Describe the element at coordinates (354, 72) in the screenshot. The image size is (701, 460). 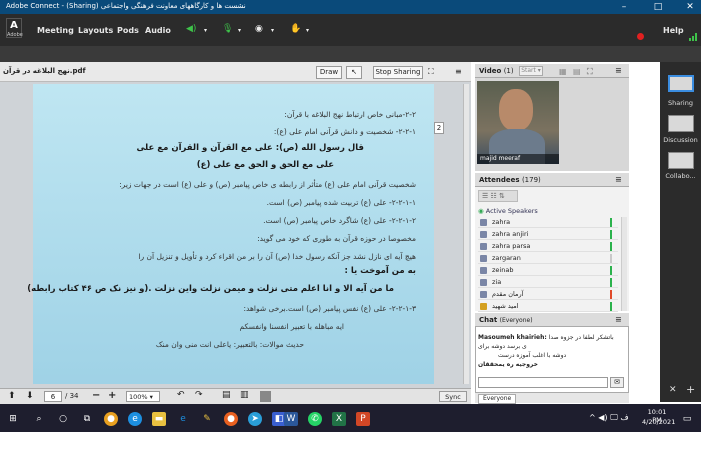
I see `pointer-tool-icon: ↖` at that location.